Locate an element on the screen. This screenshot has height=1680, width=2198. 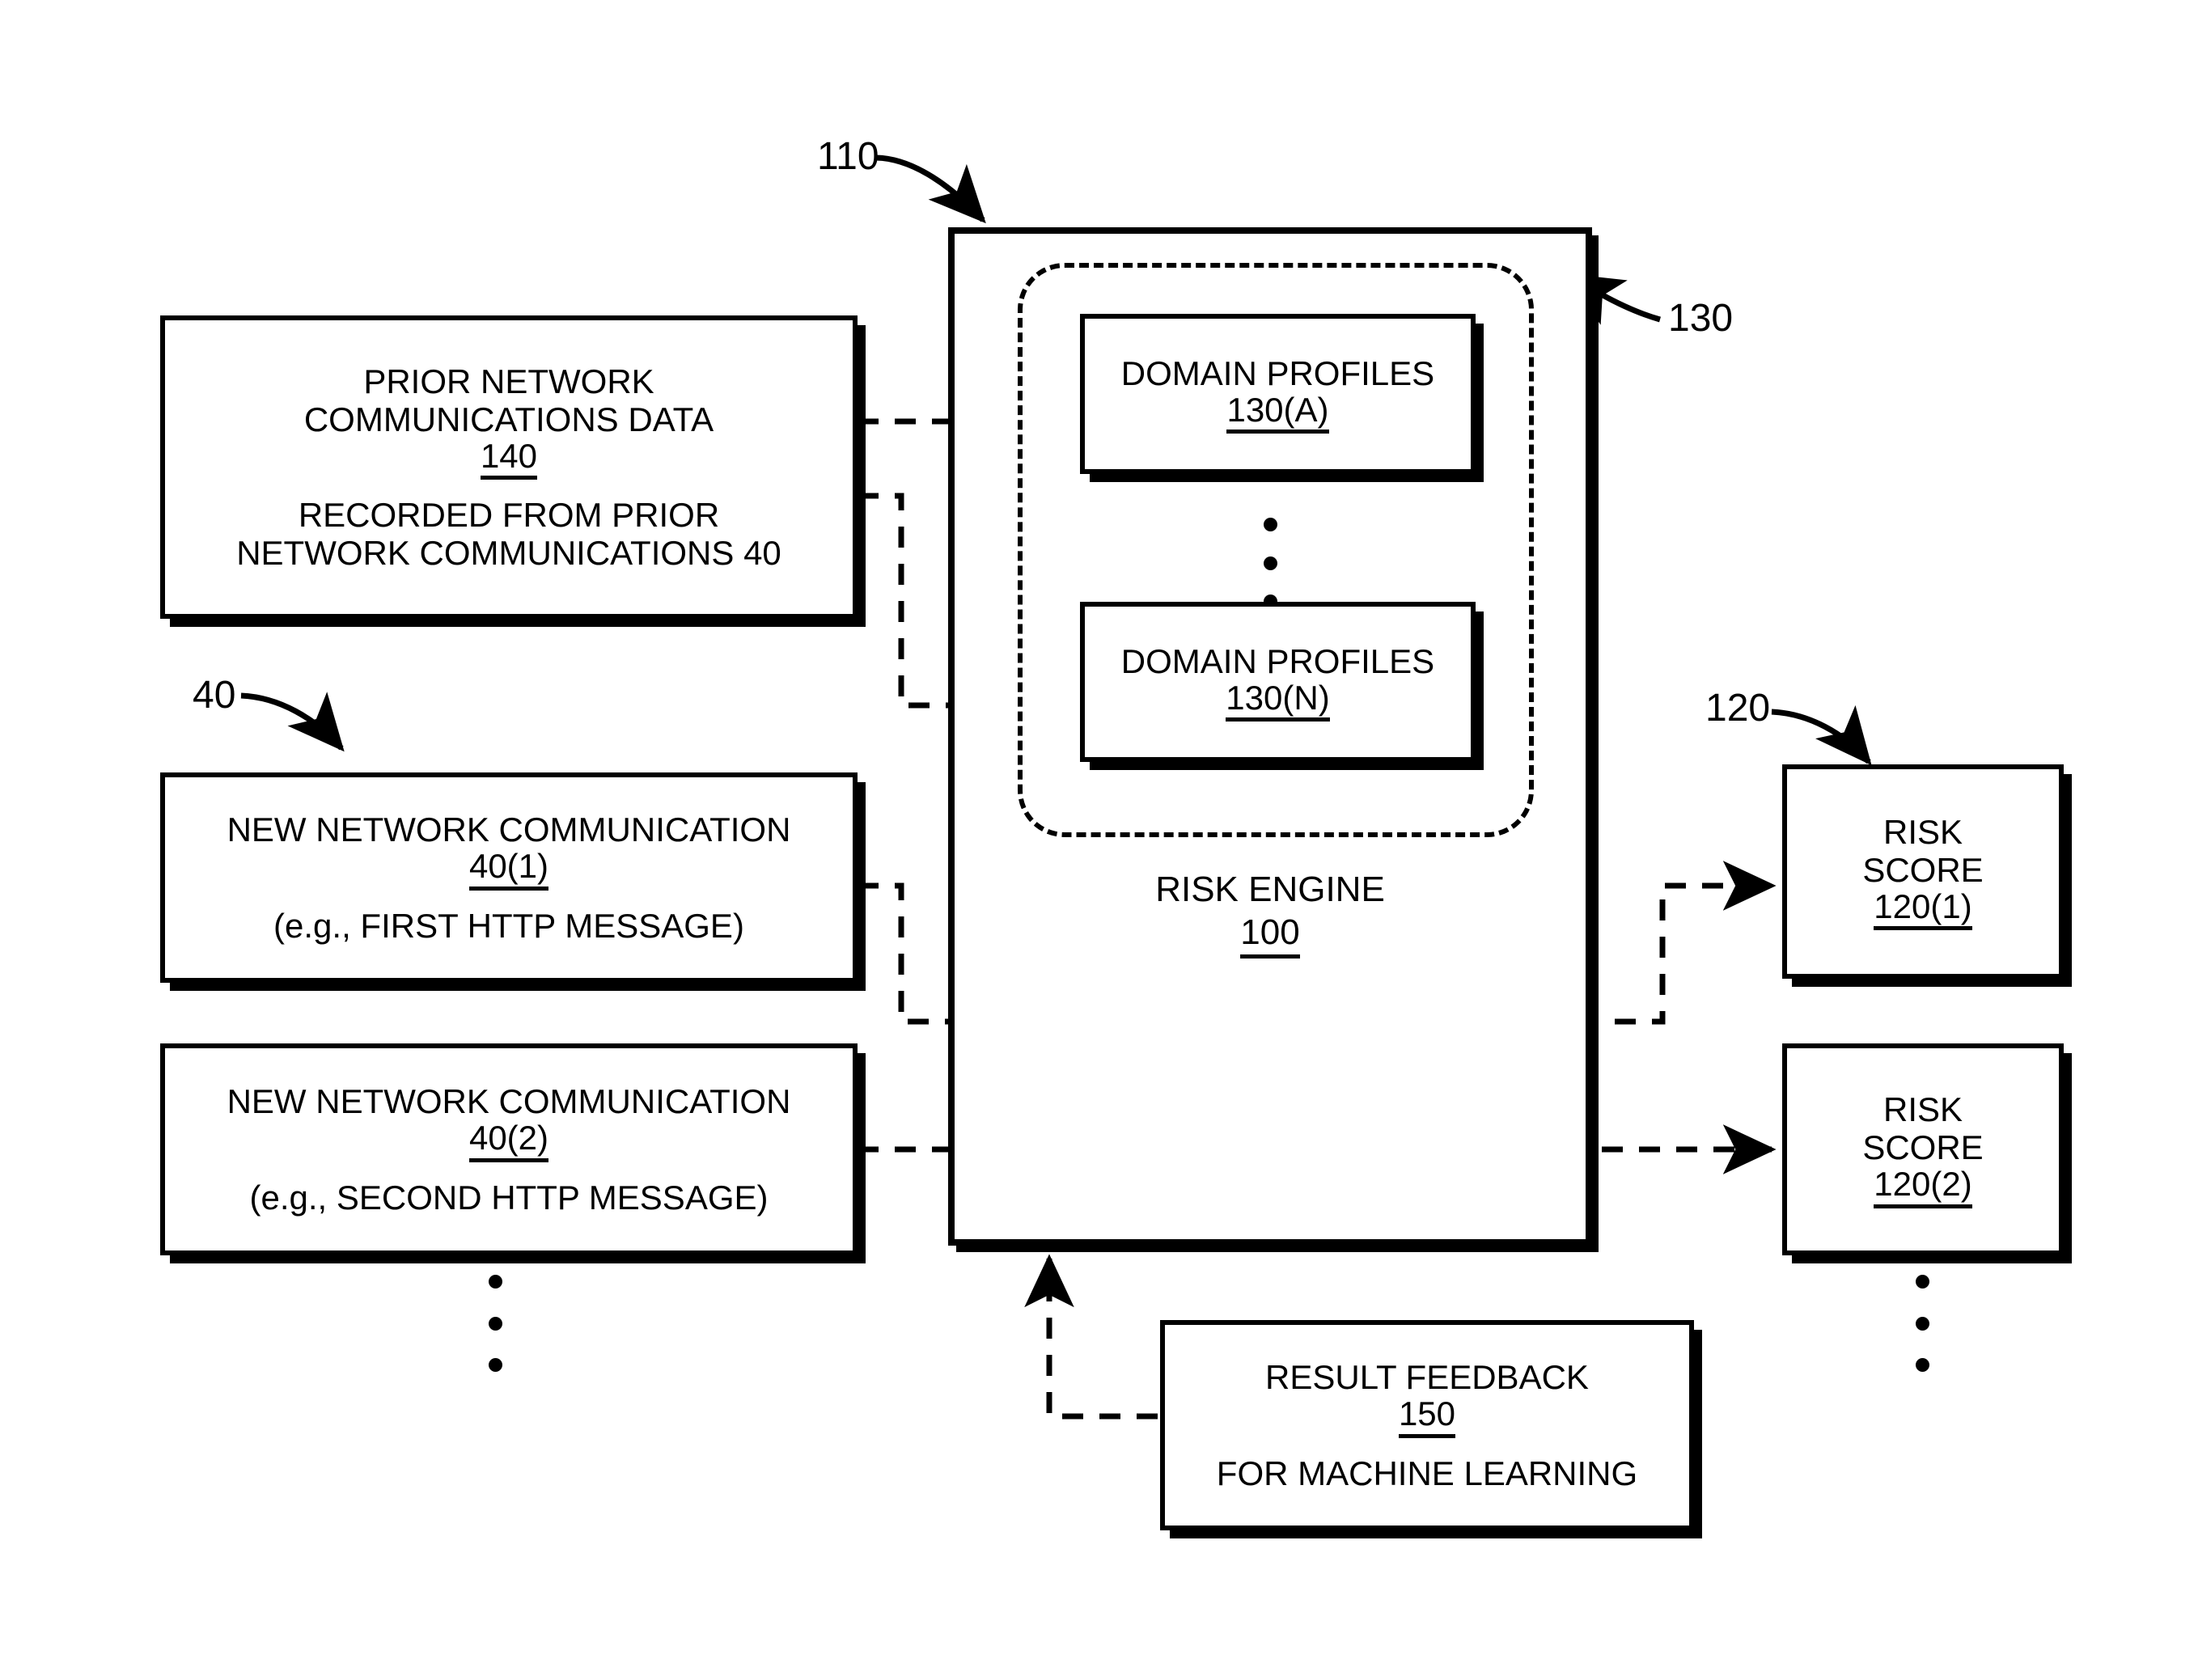
risk-score-2-box: RISK SCORE 120(2) is located at coordinates (1923, 1149).